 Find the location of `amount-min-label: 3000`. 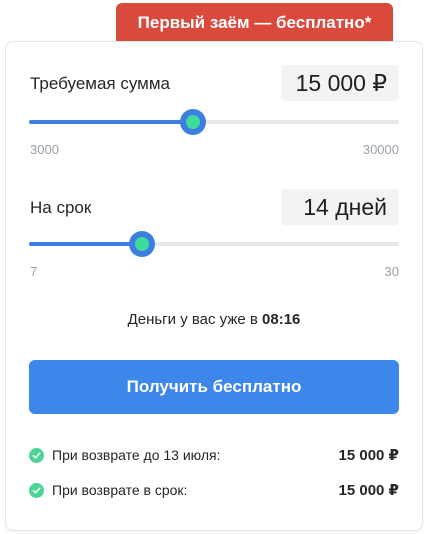

amount-min-label: 3000 is located at coordinates (44, 149).